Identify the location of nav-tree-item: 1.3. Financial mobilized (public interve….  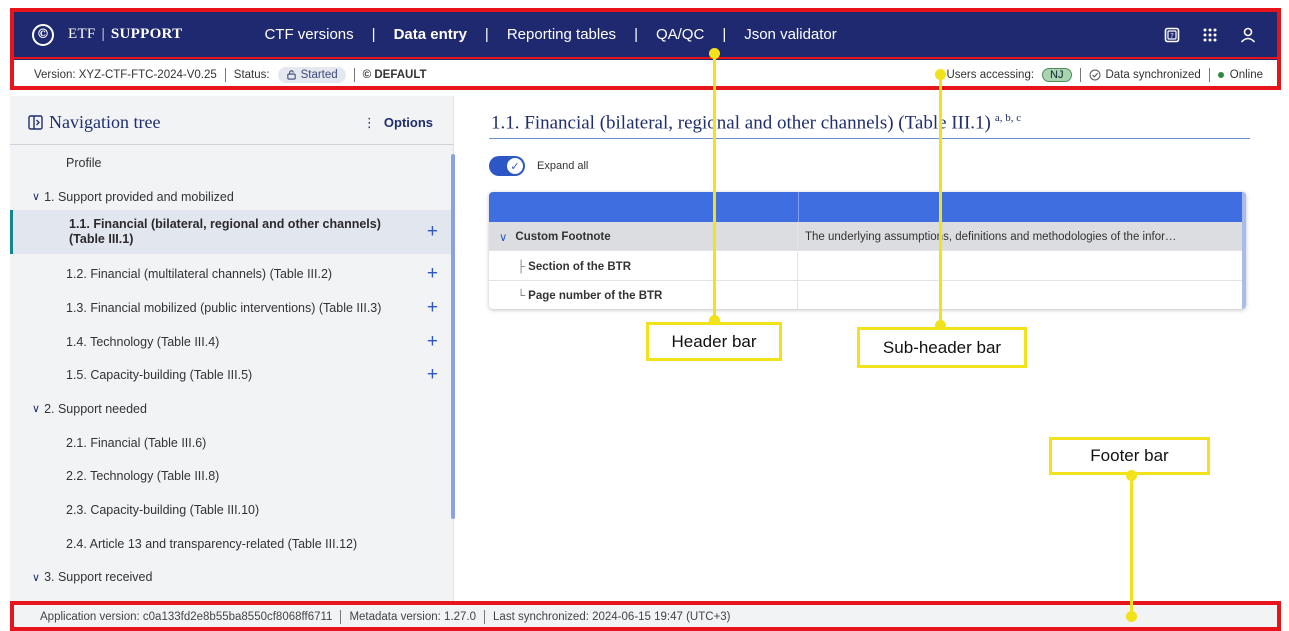
(232, 308).